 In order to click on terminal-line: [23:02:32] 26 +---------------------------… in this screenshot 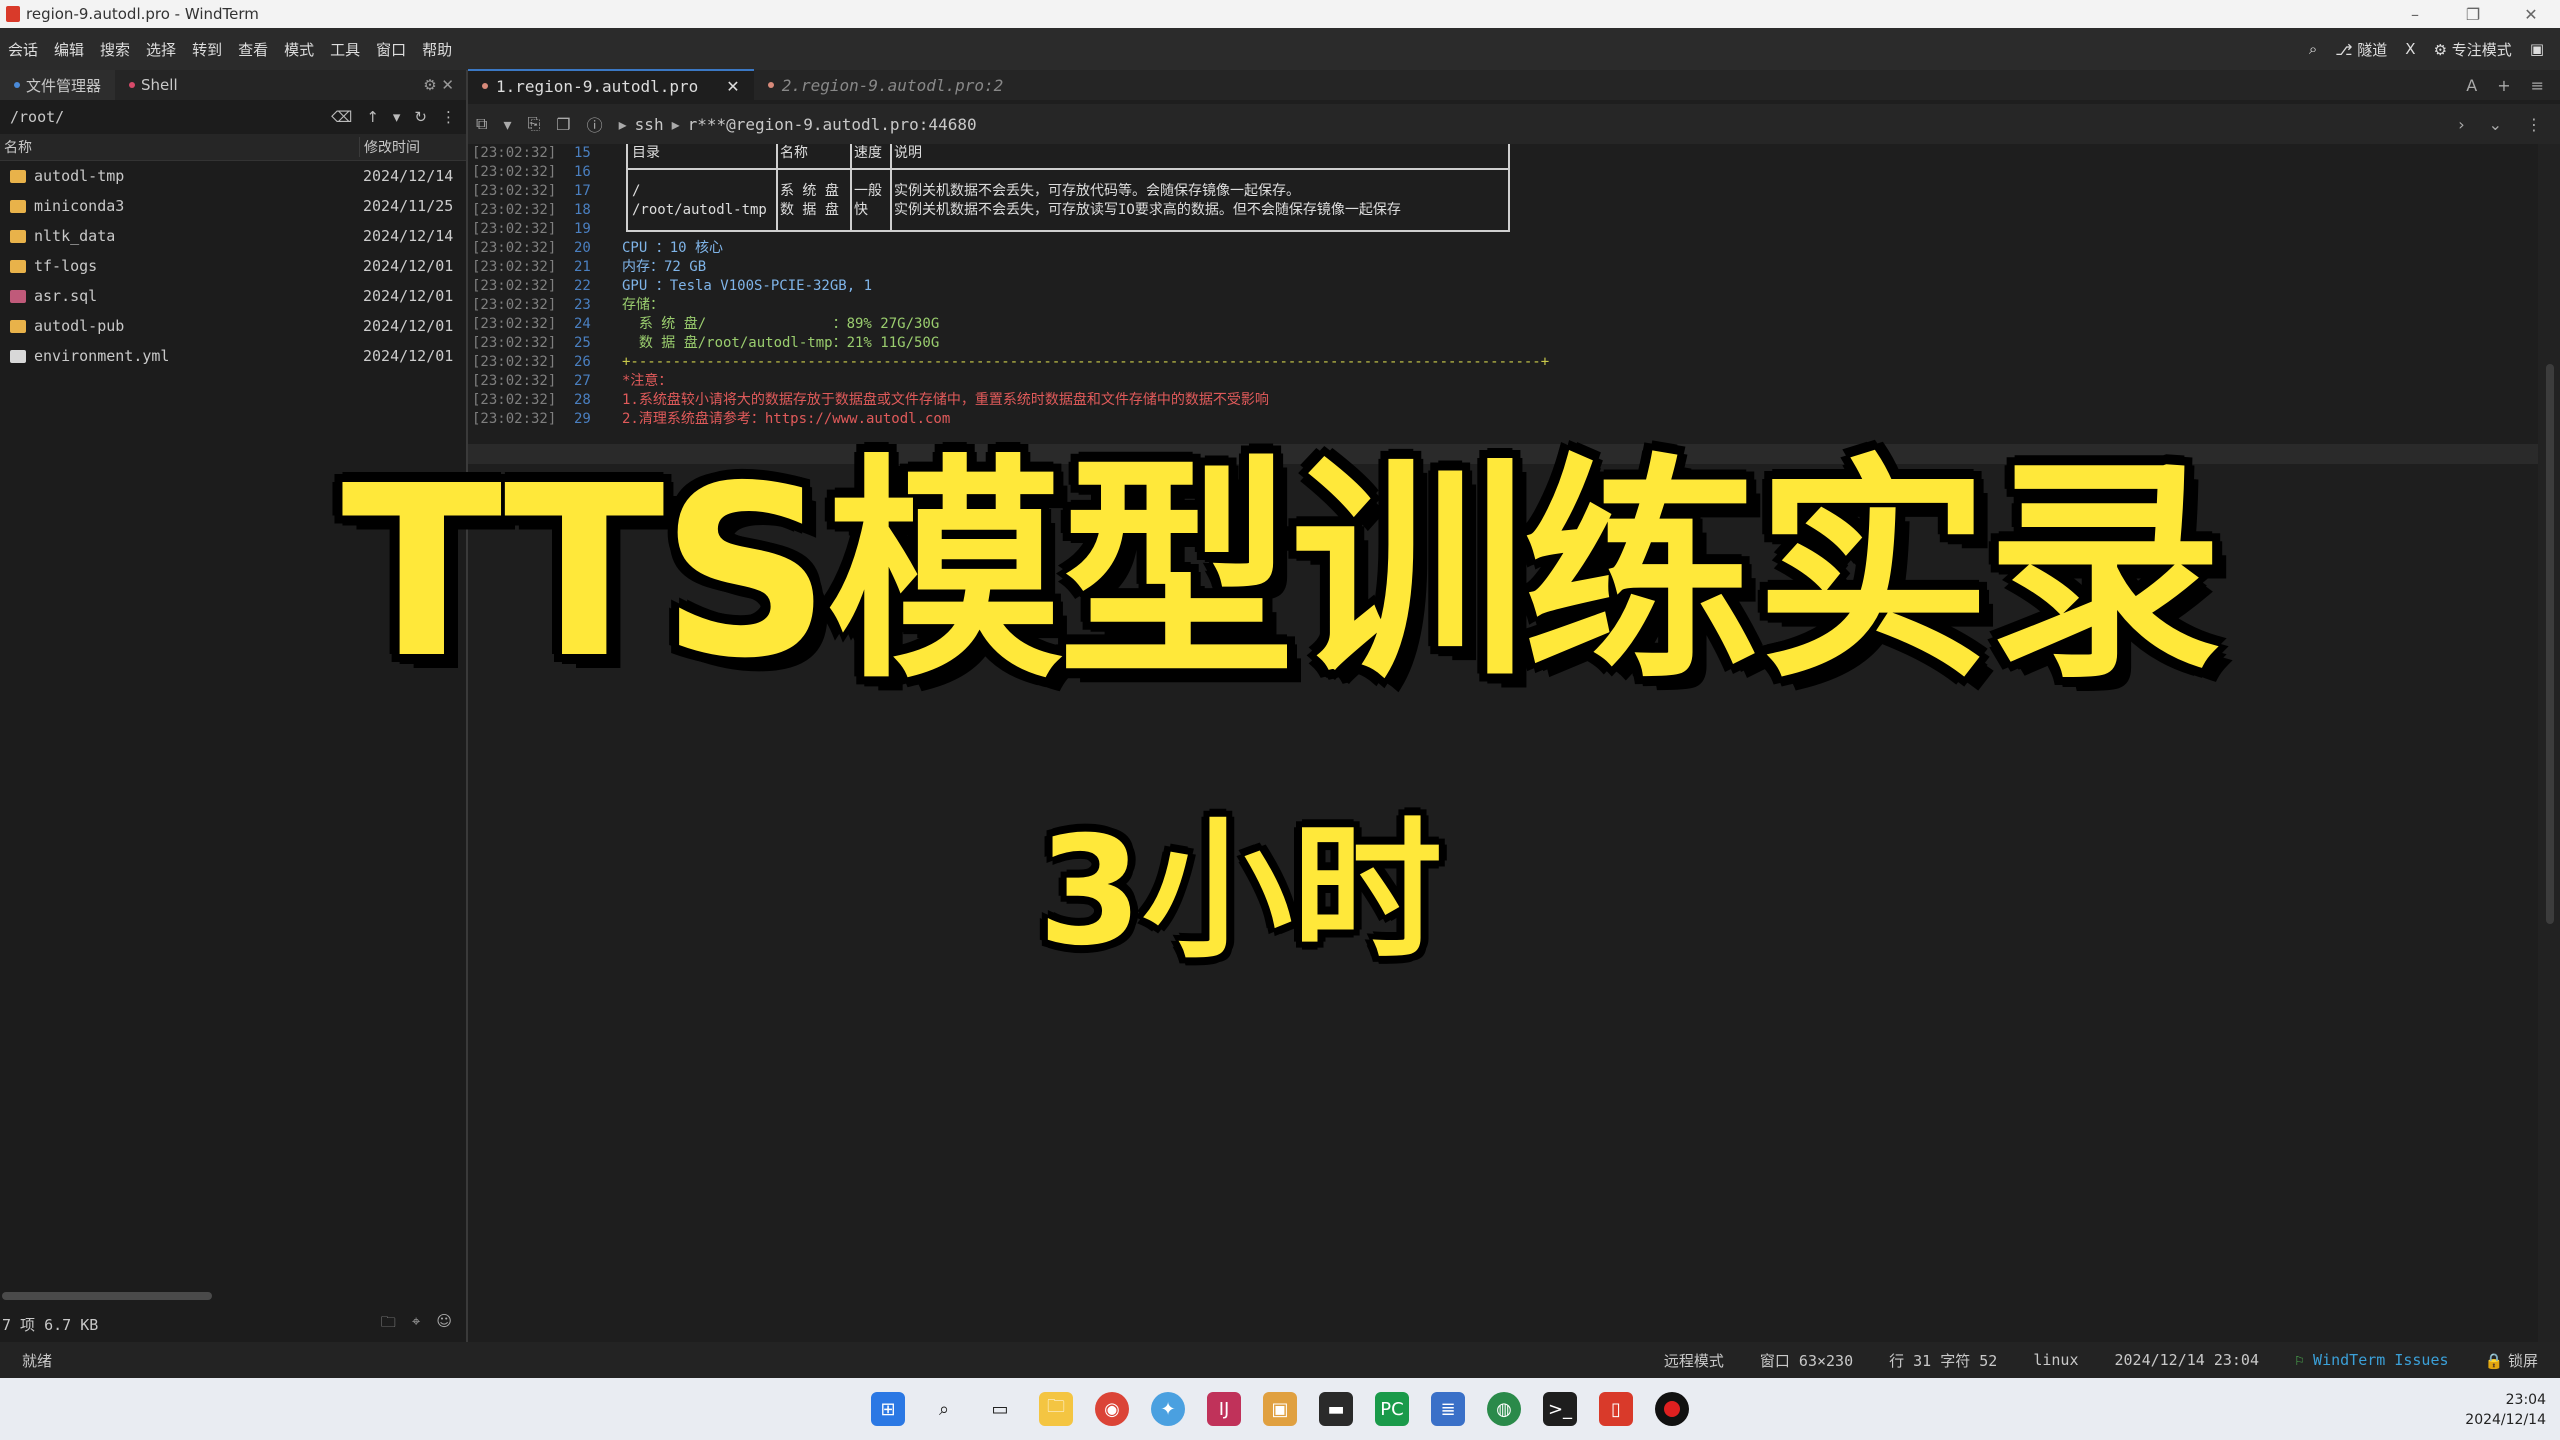, I will do `click(1503, 362)`.